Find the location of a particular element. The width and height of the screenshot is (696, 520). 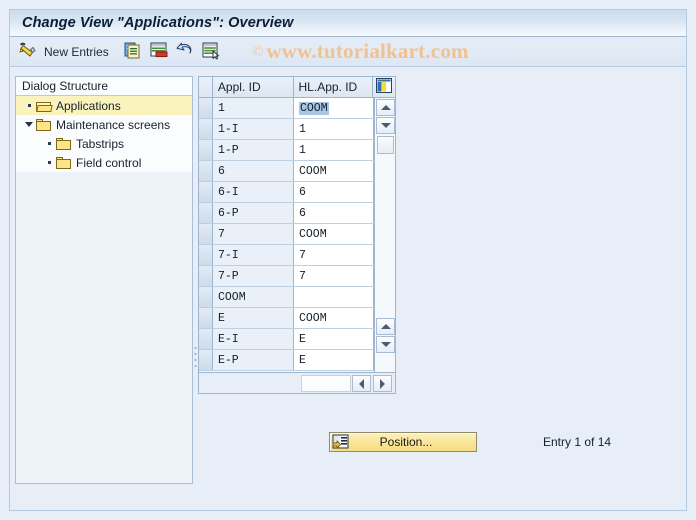

tree-expander-icon is located at coordinates (29, 124).